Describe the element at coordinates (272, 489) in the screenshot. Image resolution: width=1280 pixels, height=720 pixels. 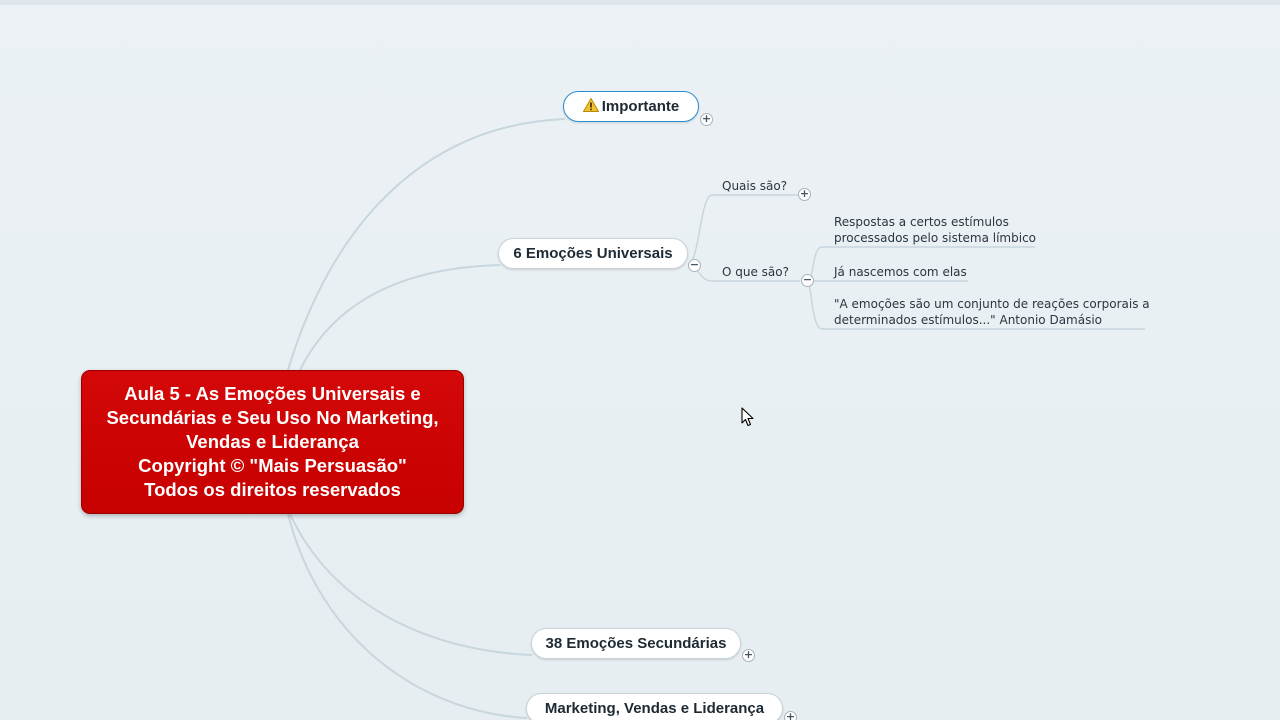
I see `central-topic-line-5: Todos os direitos reservados` at that location.